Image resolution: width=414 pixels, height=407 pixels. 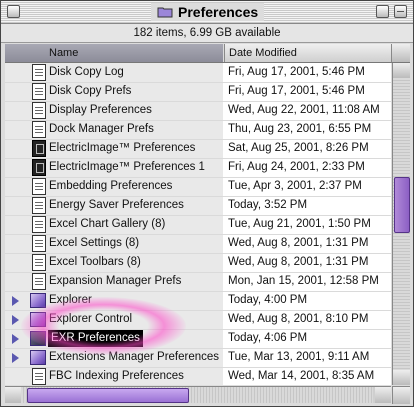 I want to click on window-title-text: Preferences, so click(x=218, y=12).